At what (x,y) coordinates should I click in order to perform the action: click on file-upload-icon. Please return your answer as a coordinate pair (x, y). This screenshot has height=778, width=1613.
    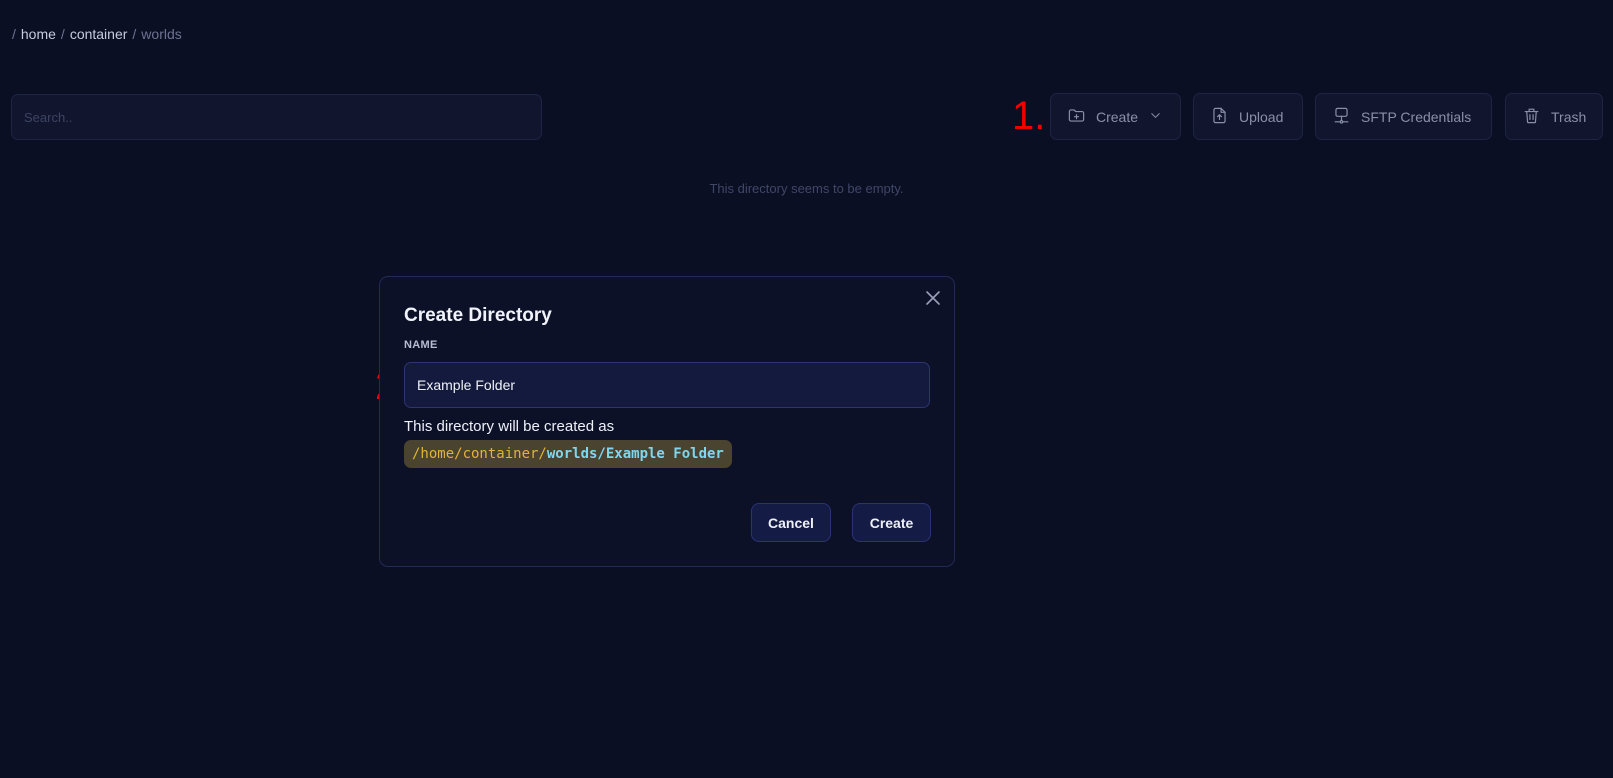
    Looking at the image, I should click on (1219, 117).